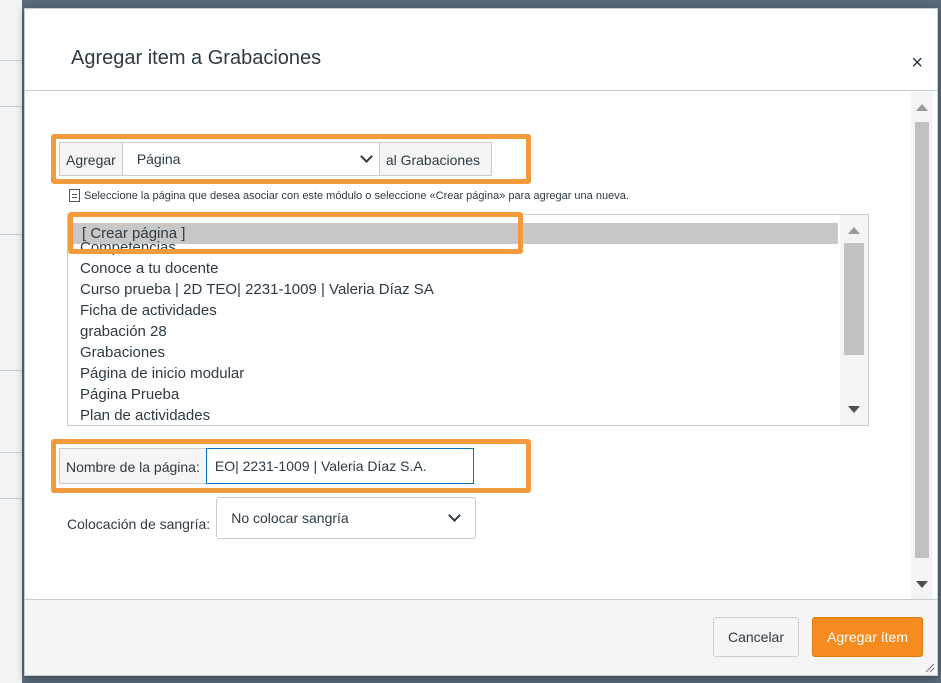  I want to click on background-page, so click(11, 341).